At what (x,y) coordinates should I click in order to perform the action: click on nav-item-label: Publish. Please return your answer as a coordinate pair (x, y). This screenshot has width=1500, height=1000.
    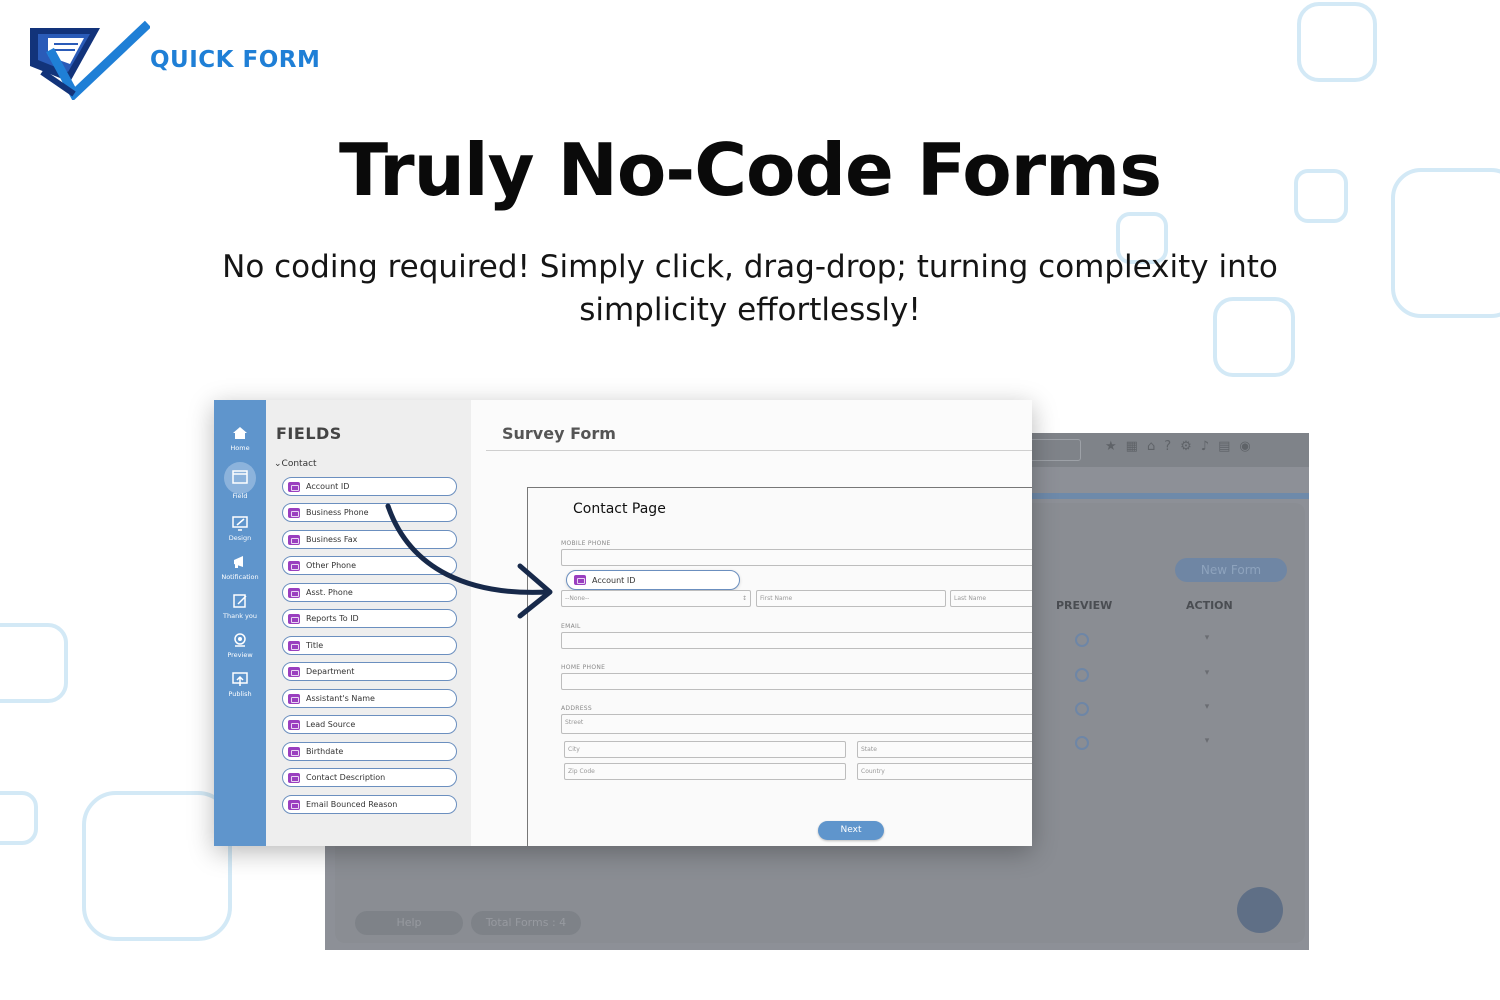
    Looking at the image, I should click on (240, 694).